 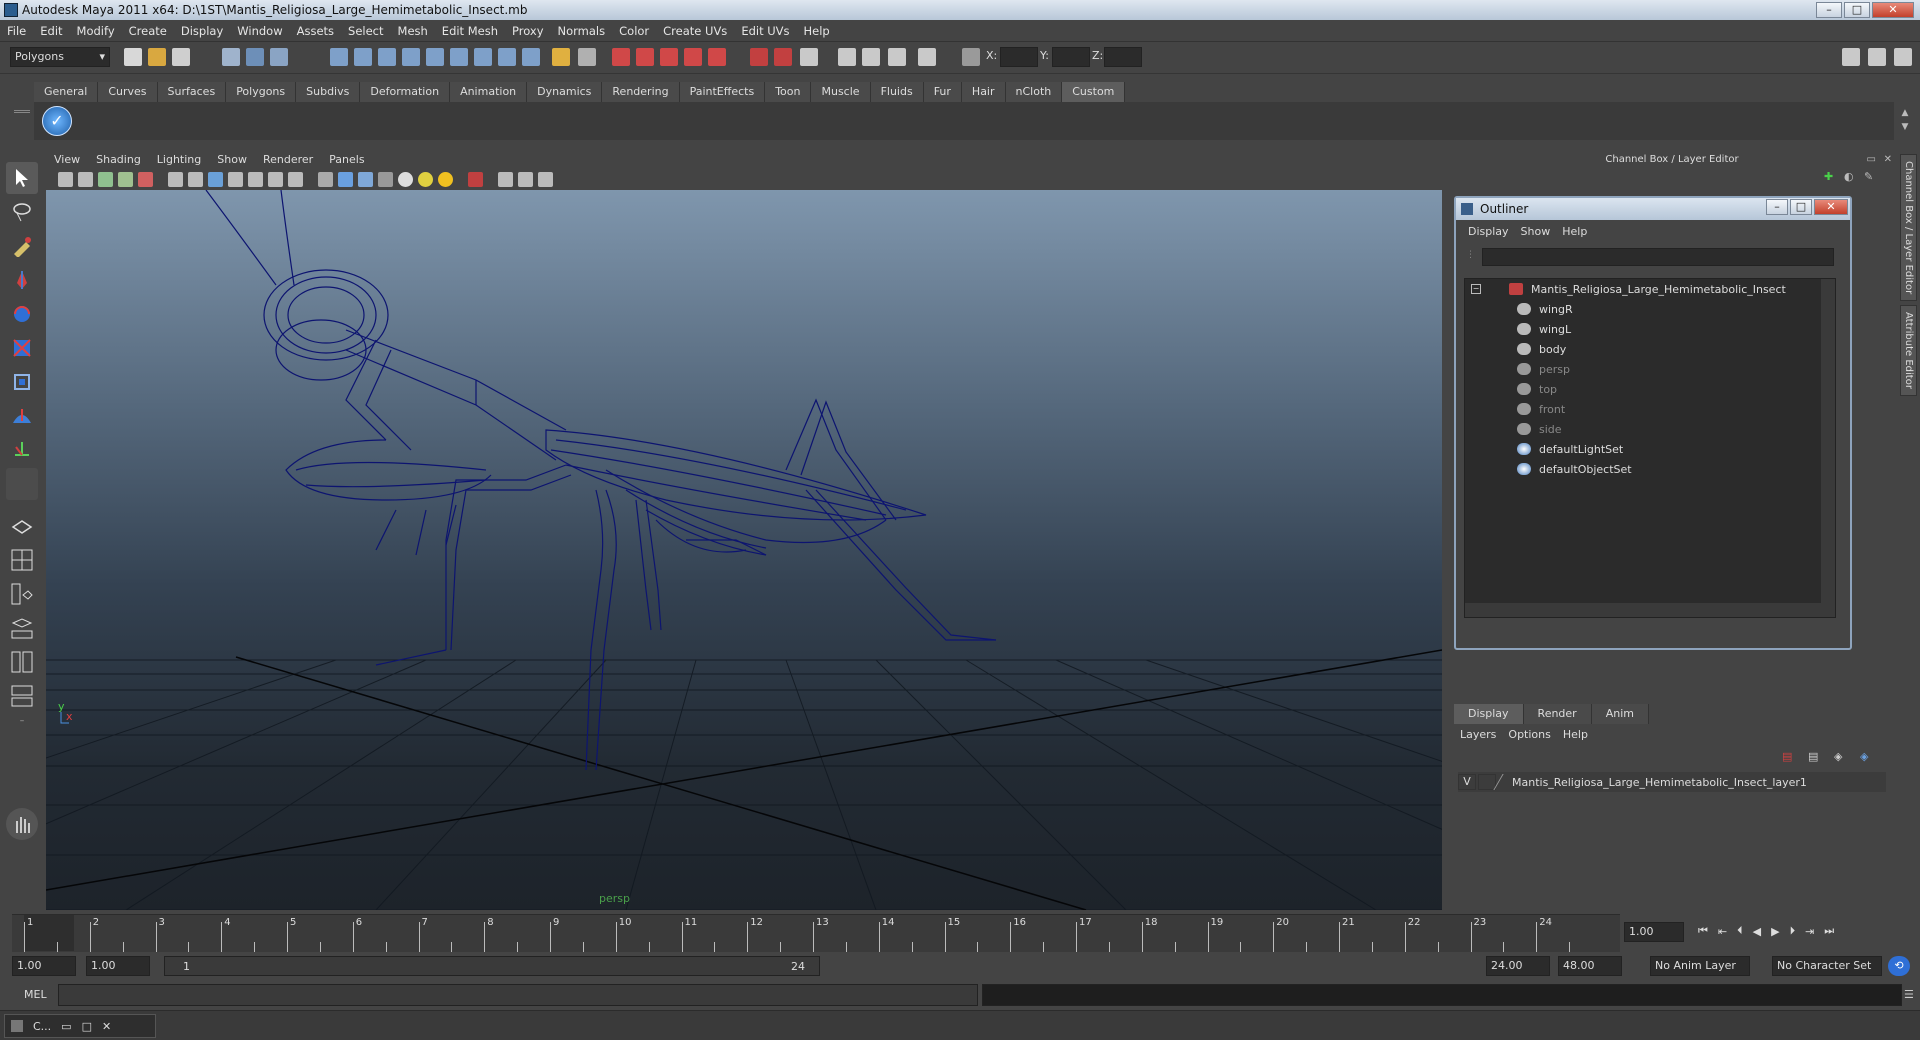 I want to click on shadows-icon, so click(x=445, y=179).